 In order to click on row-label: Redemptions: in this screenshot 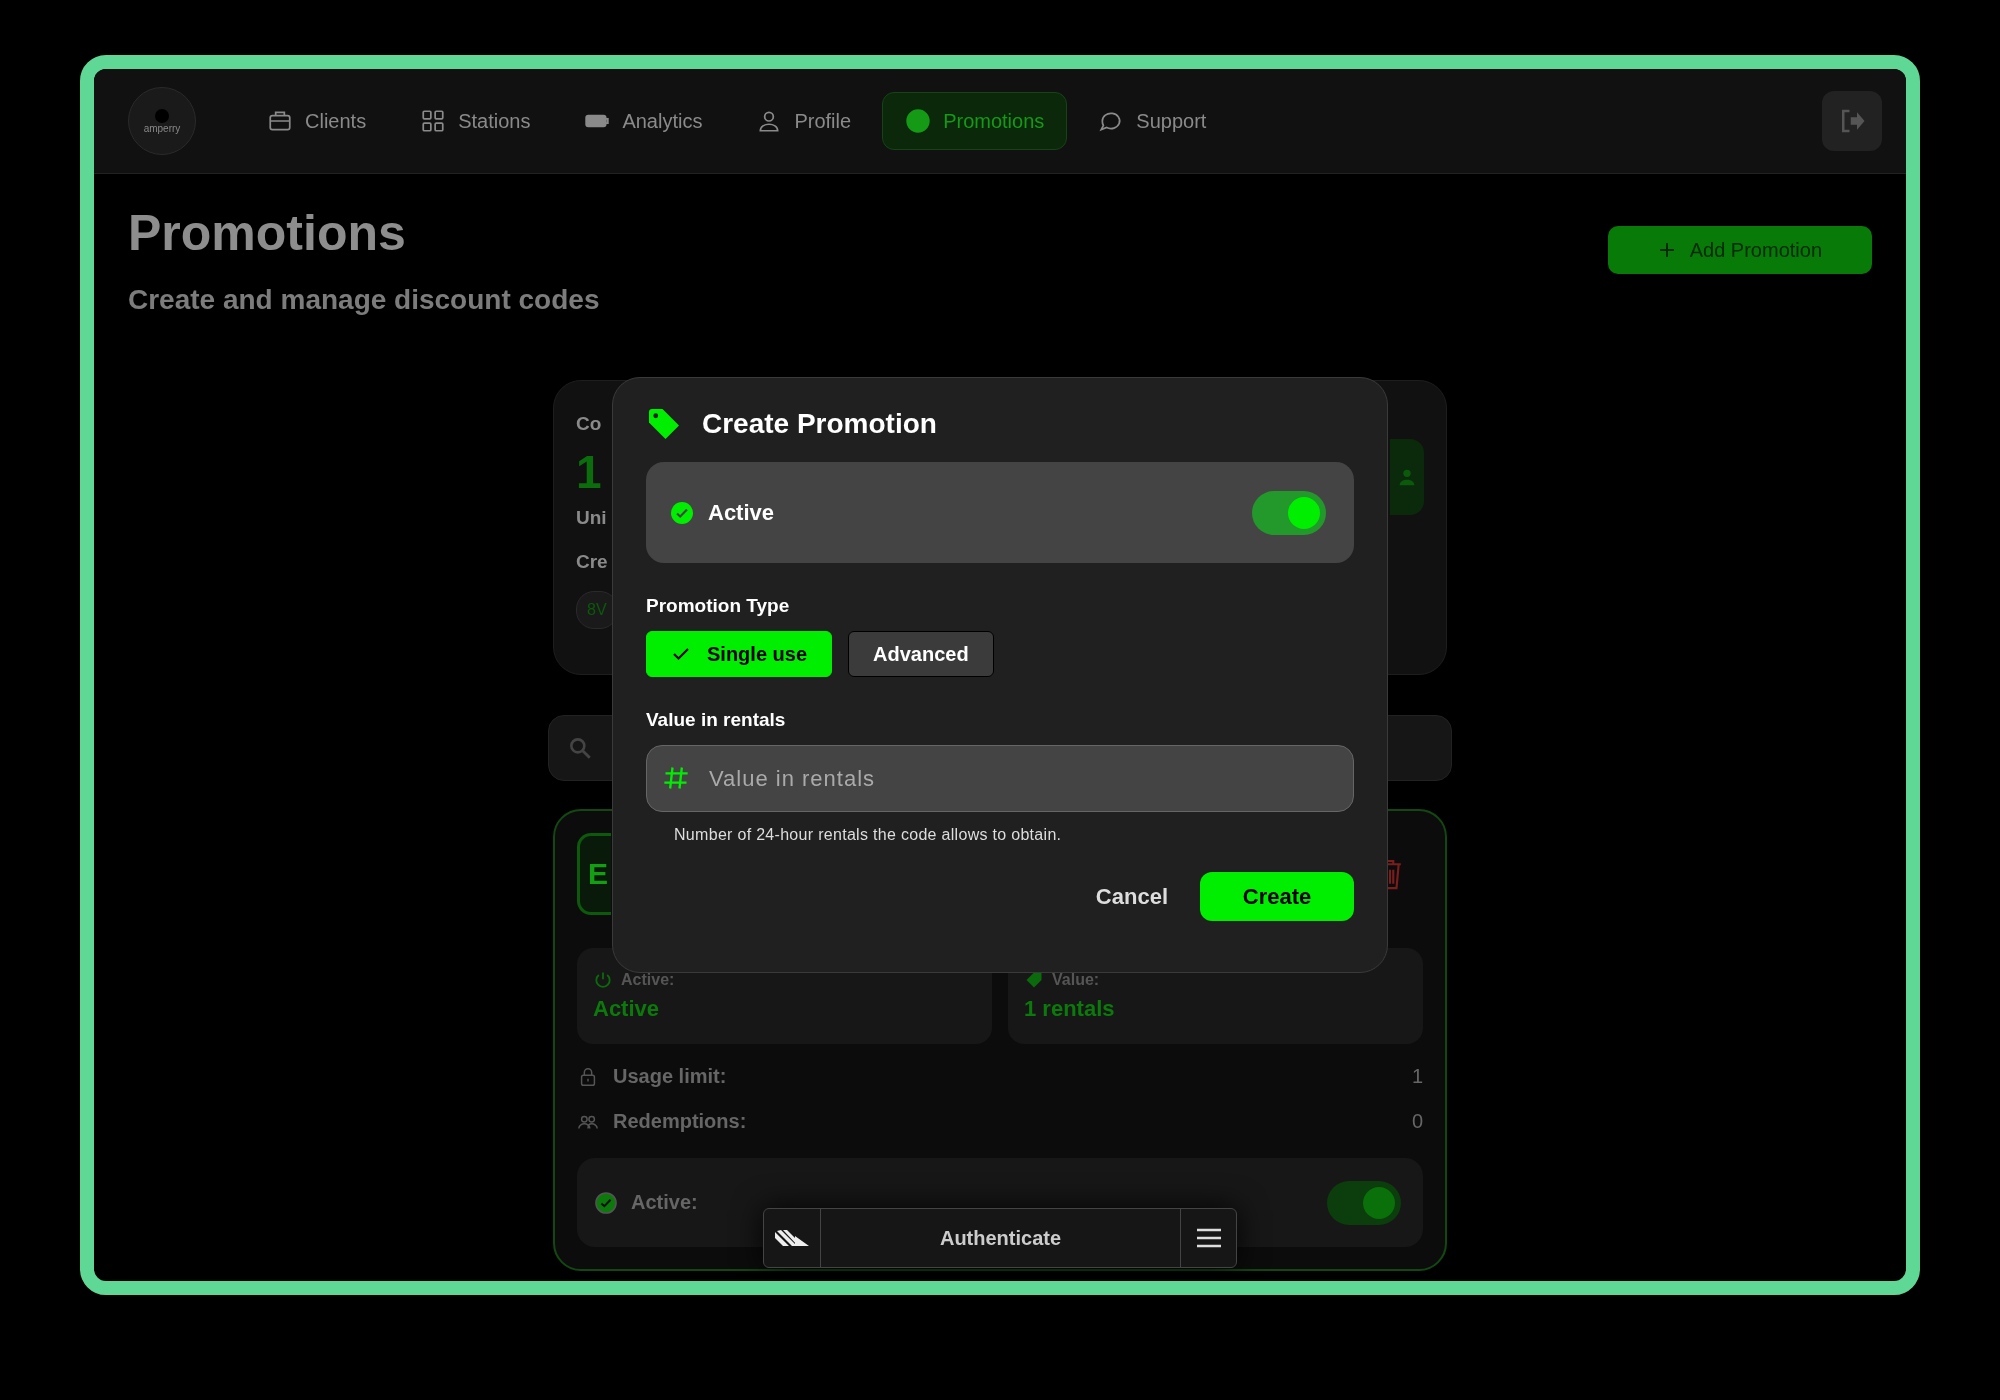, I will do `click(680, 1122)`.